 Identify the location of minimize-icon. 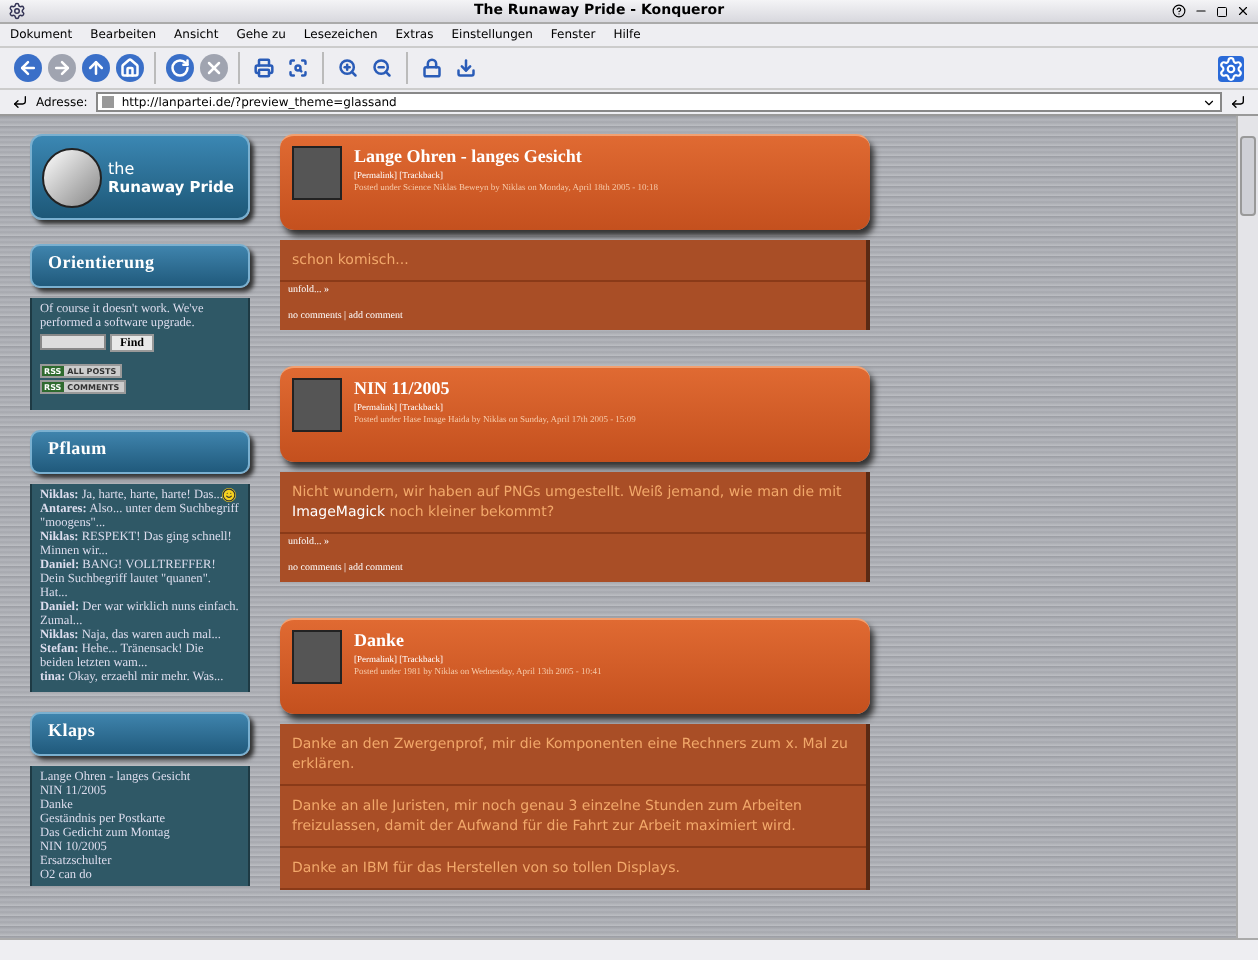
(1201, 11).